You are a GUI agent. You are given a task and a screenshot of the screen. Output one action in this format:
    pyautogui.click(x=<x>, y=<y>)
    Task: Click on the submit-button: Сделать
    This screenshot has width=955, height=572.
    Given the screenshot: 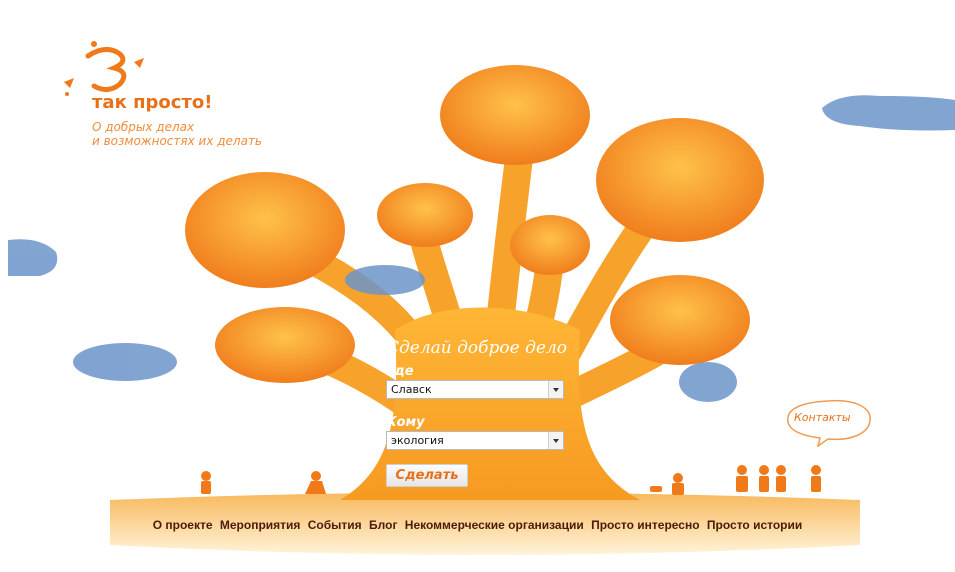 What is the action you would take?
    pyautogui.click(x=427, y=475)
    